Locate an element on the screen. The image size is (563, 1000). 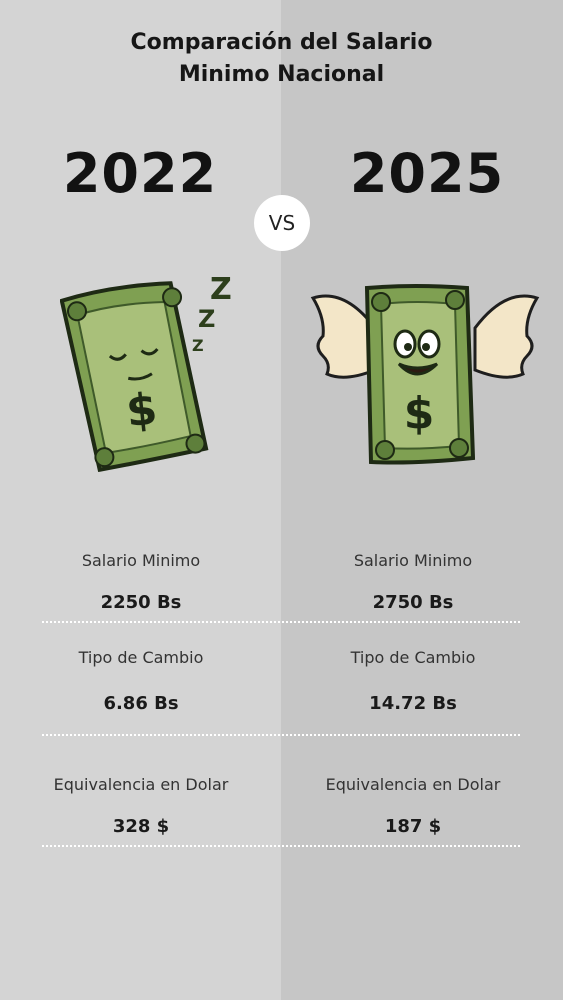
salario-minimo-label-2025: Salario Minimo is located at coordinates (413, 560).